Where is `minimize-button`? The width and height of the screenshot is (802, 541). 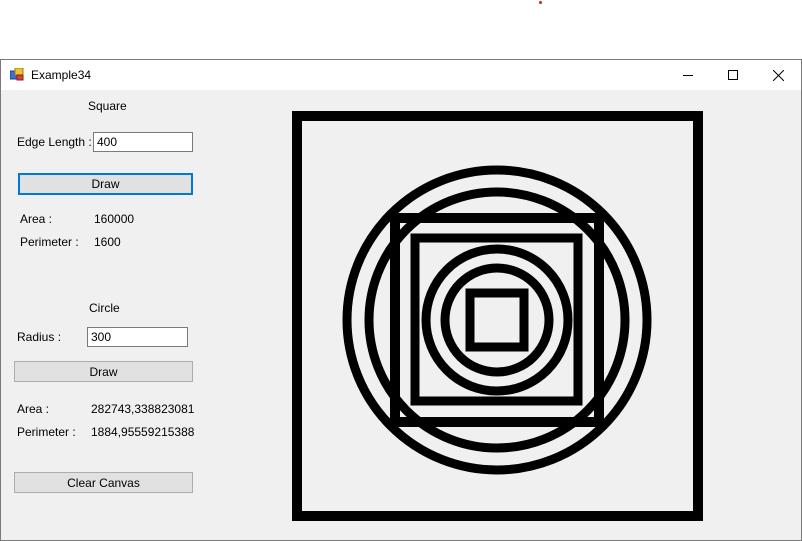 minimize-button is located at coordinates (688, 75).